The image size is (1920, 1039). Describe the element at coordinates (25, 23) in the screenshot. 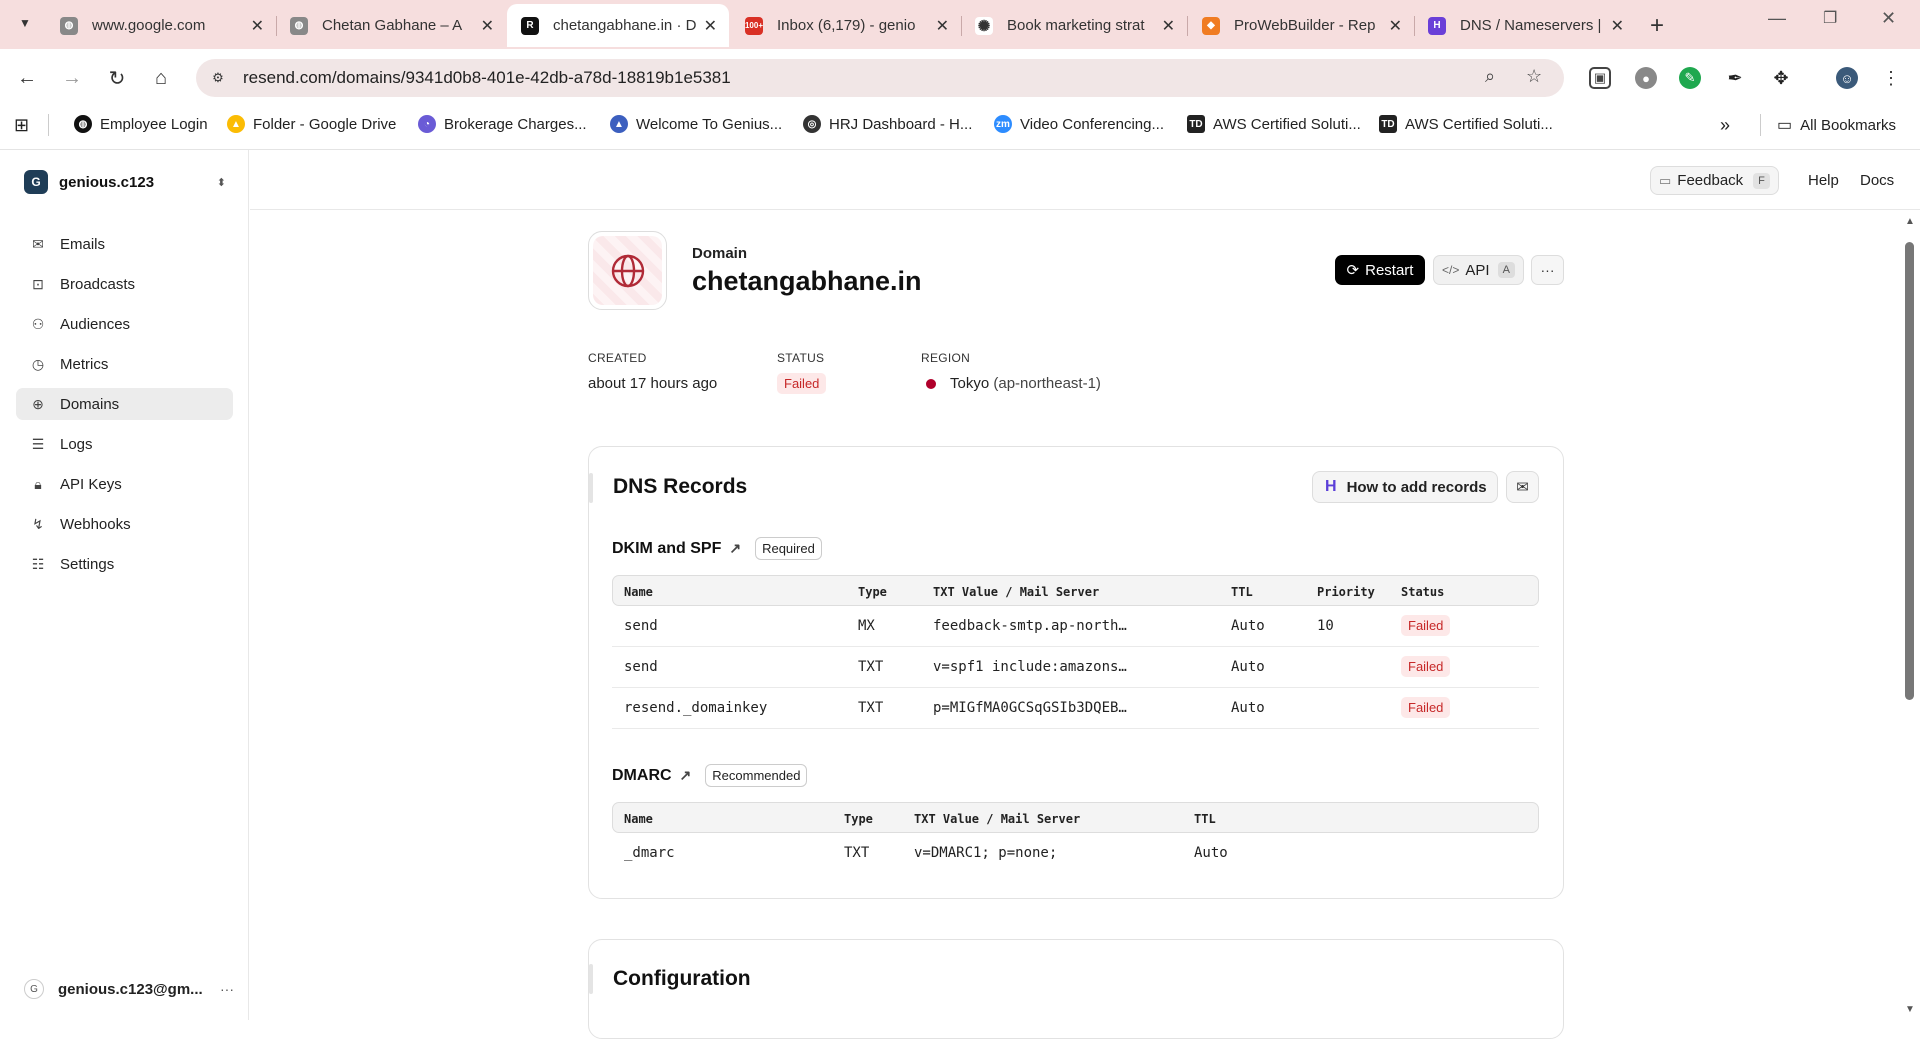

I see `tab-search-dropdown: ▼` at that location.